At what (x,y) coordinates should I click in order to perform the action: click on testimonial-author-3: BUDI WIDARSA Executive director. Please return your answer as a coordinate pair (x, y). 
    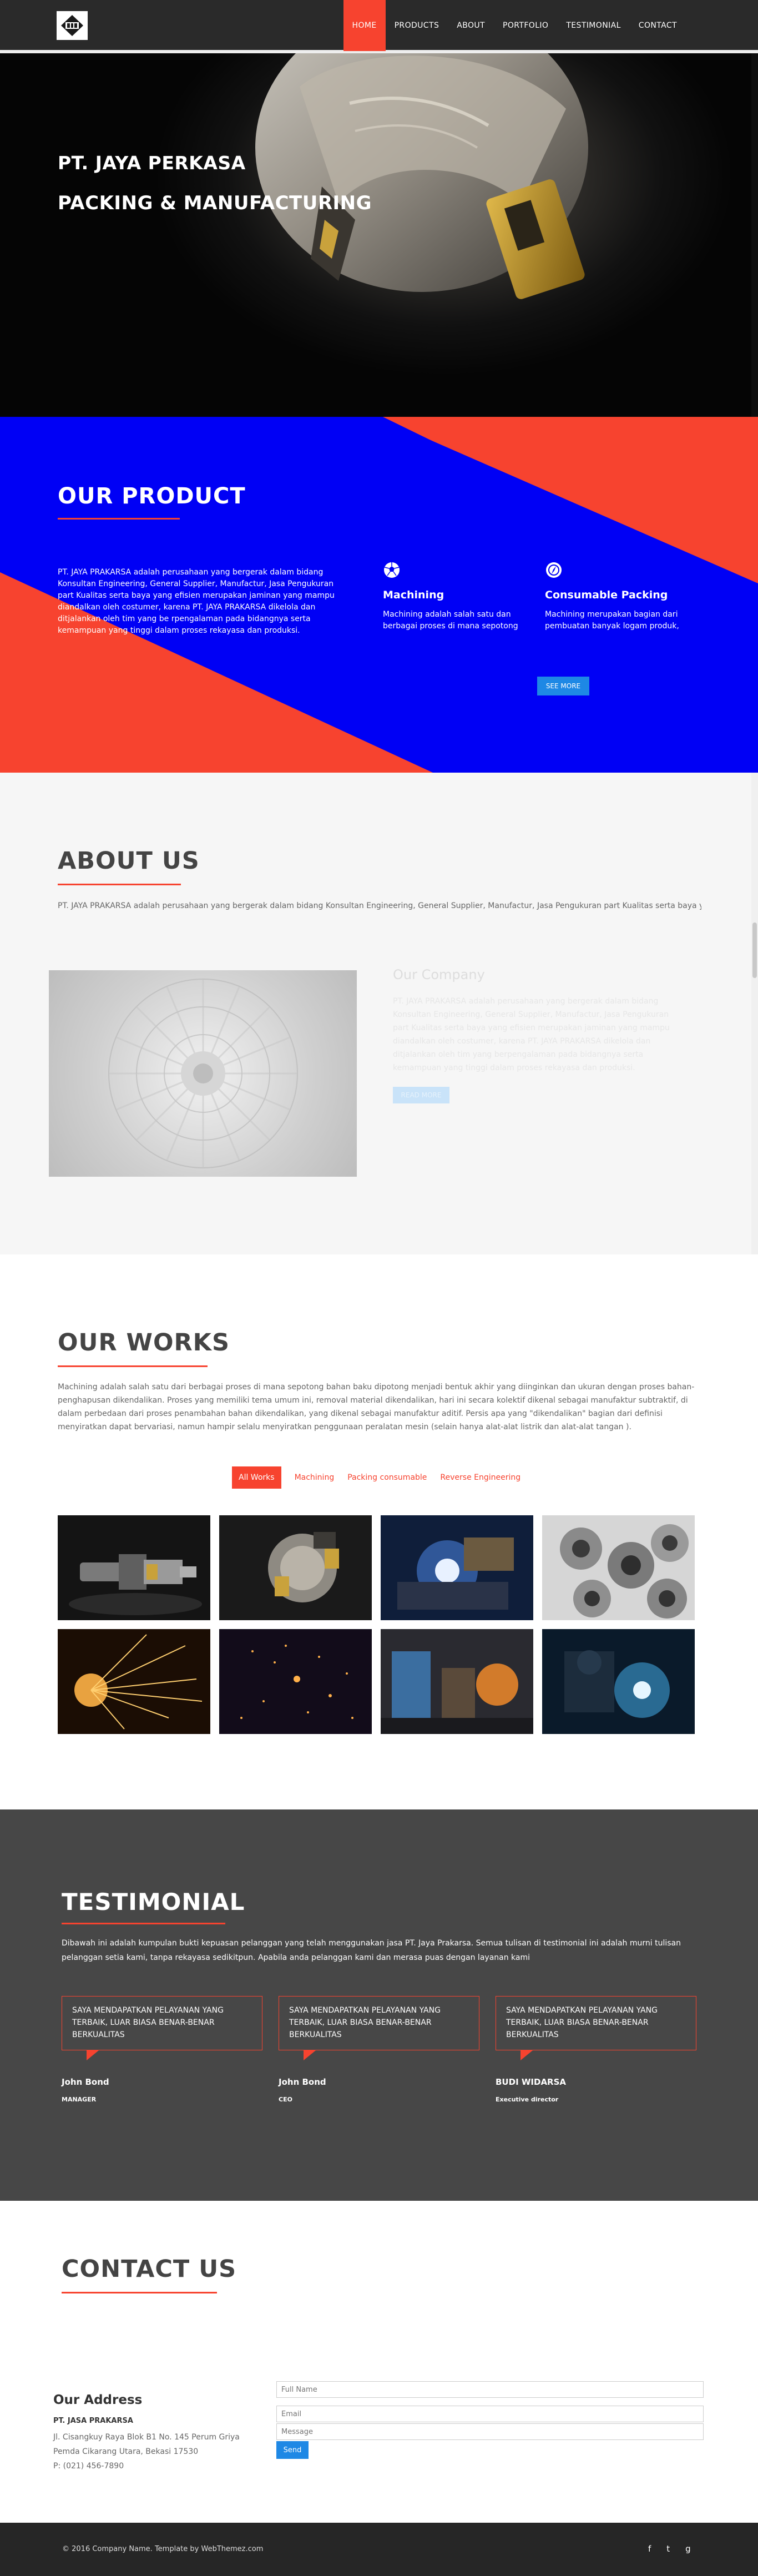
    Looking at the image, I should click on (531, 2090).